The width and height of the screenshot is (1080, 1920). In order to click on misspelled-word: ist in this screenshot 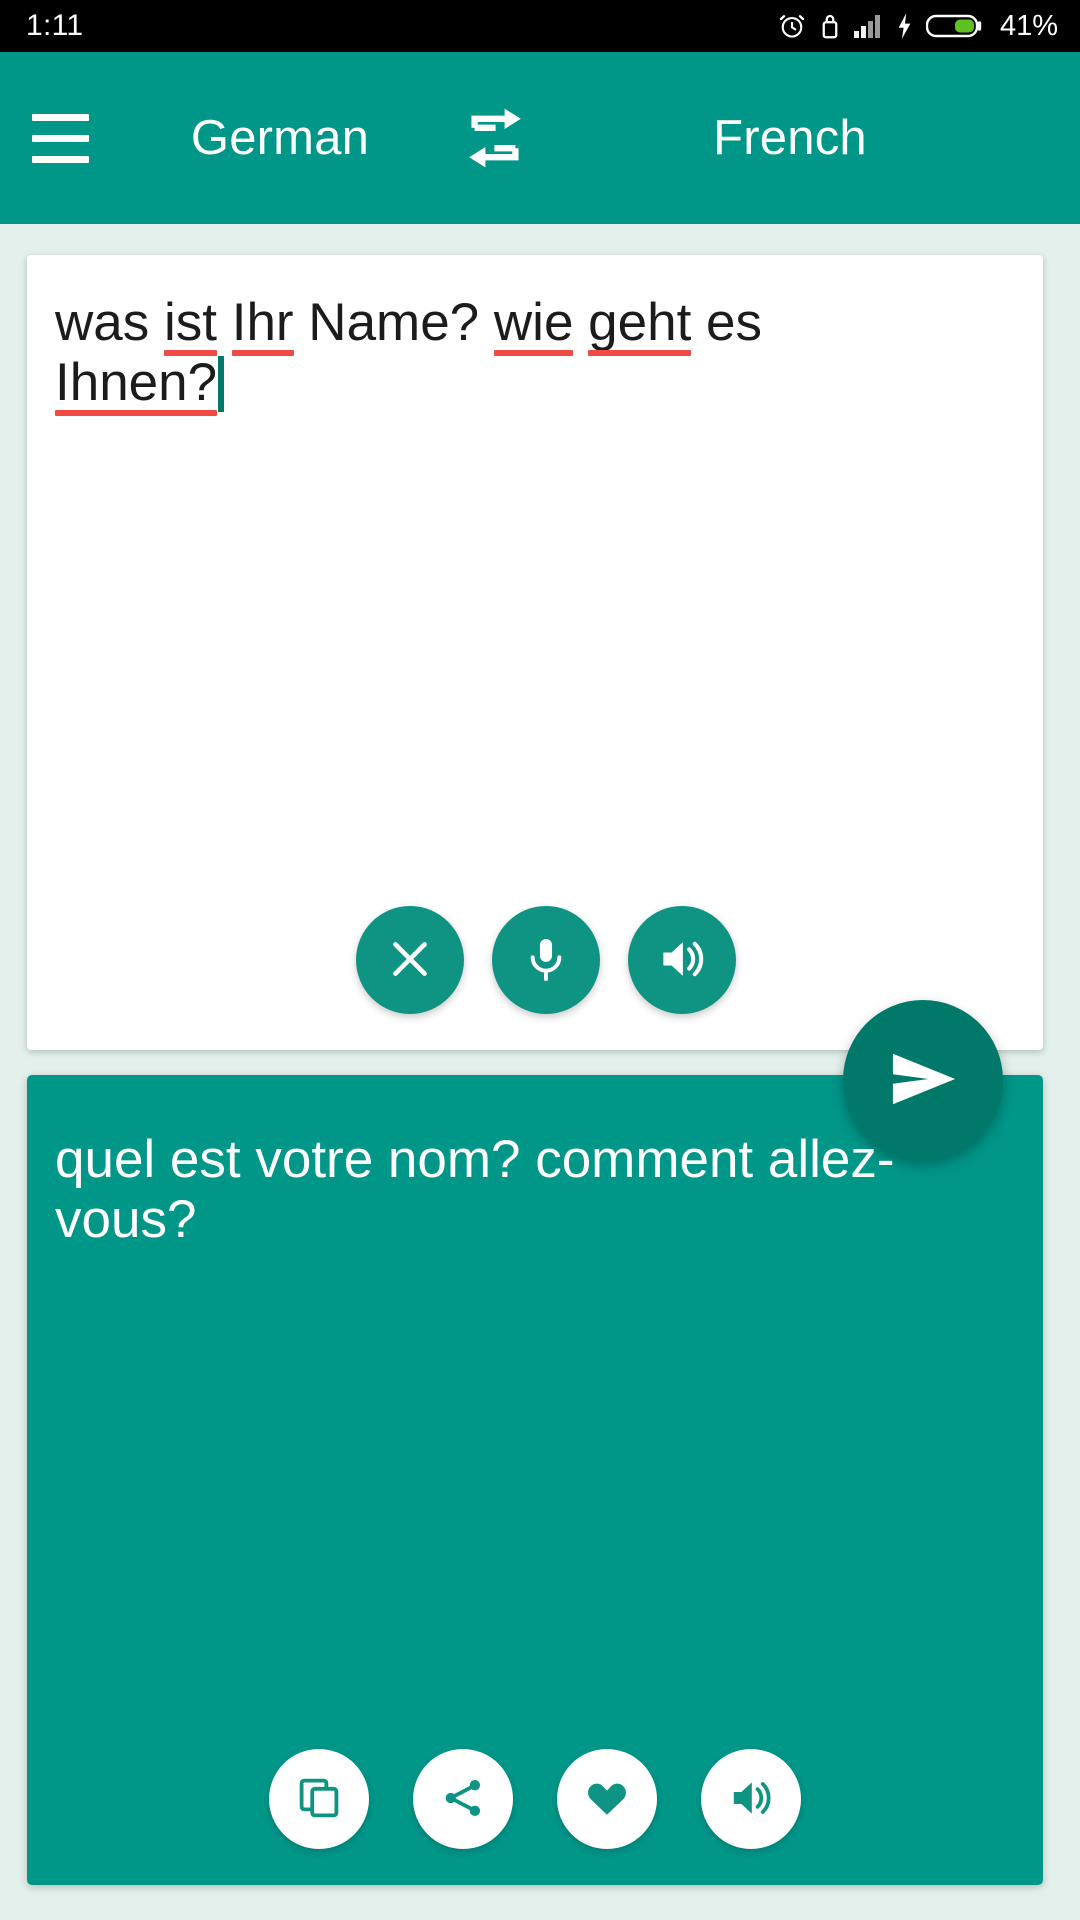, I will do `click(190, 322)`.